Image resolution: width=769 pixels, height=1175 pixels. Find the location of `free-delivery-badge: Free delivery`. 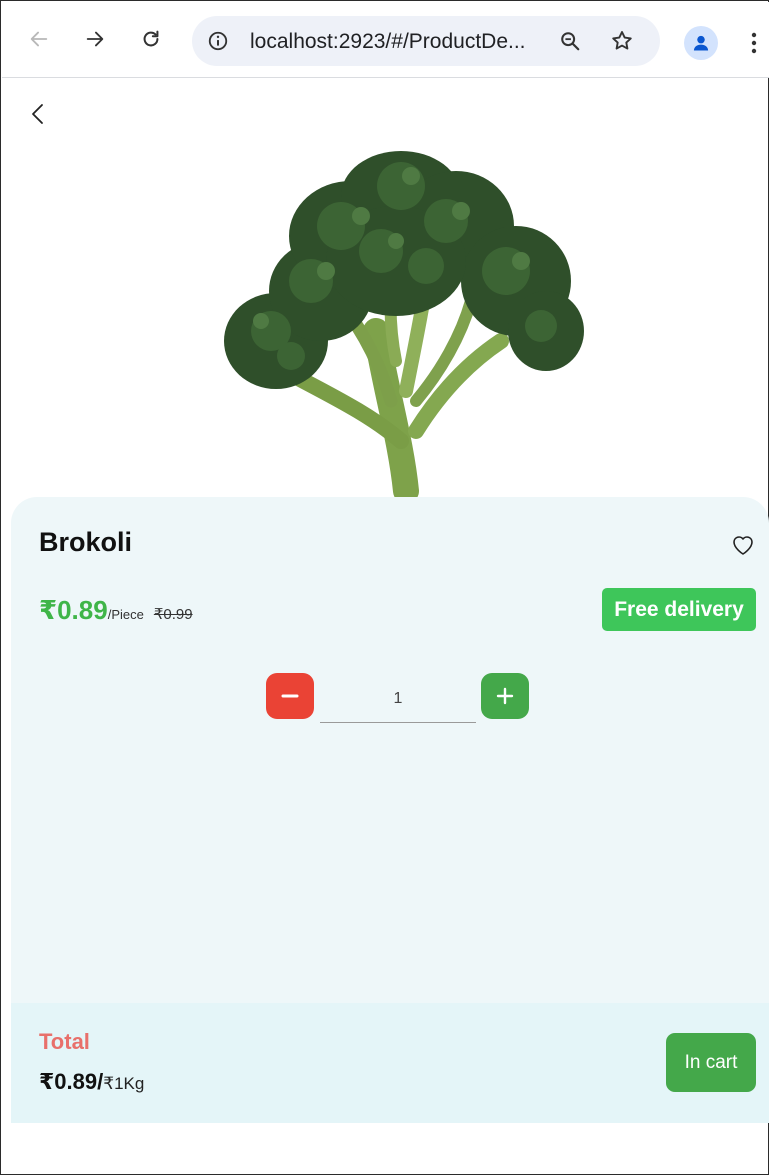

free-delivery-badge: Free delivery is located at coordinates (679, 609).